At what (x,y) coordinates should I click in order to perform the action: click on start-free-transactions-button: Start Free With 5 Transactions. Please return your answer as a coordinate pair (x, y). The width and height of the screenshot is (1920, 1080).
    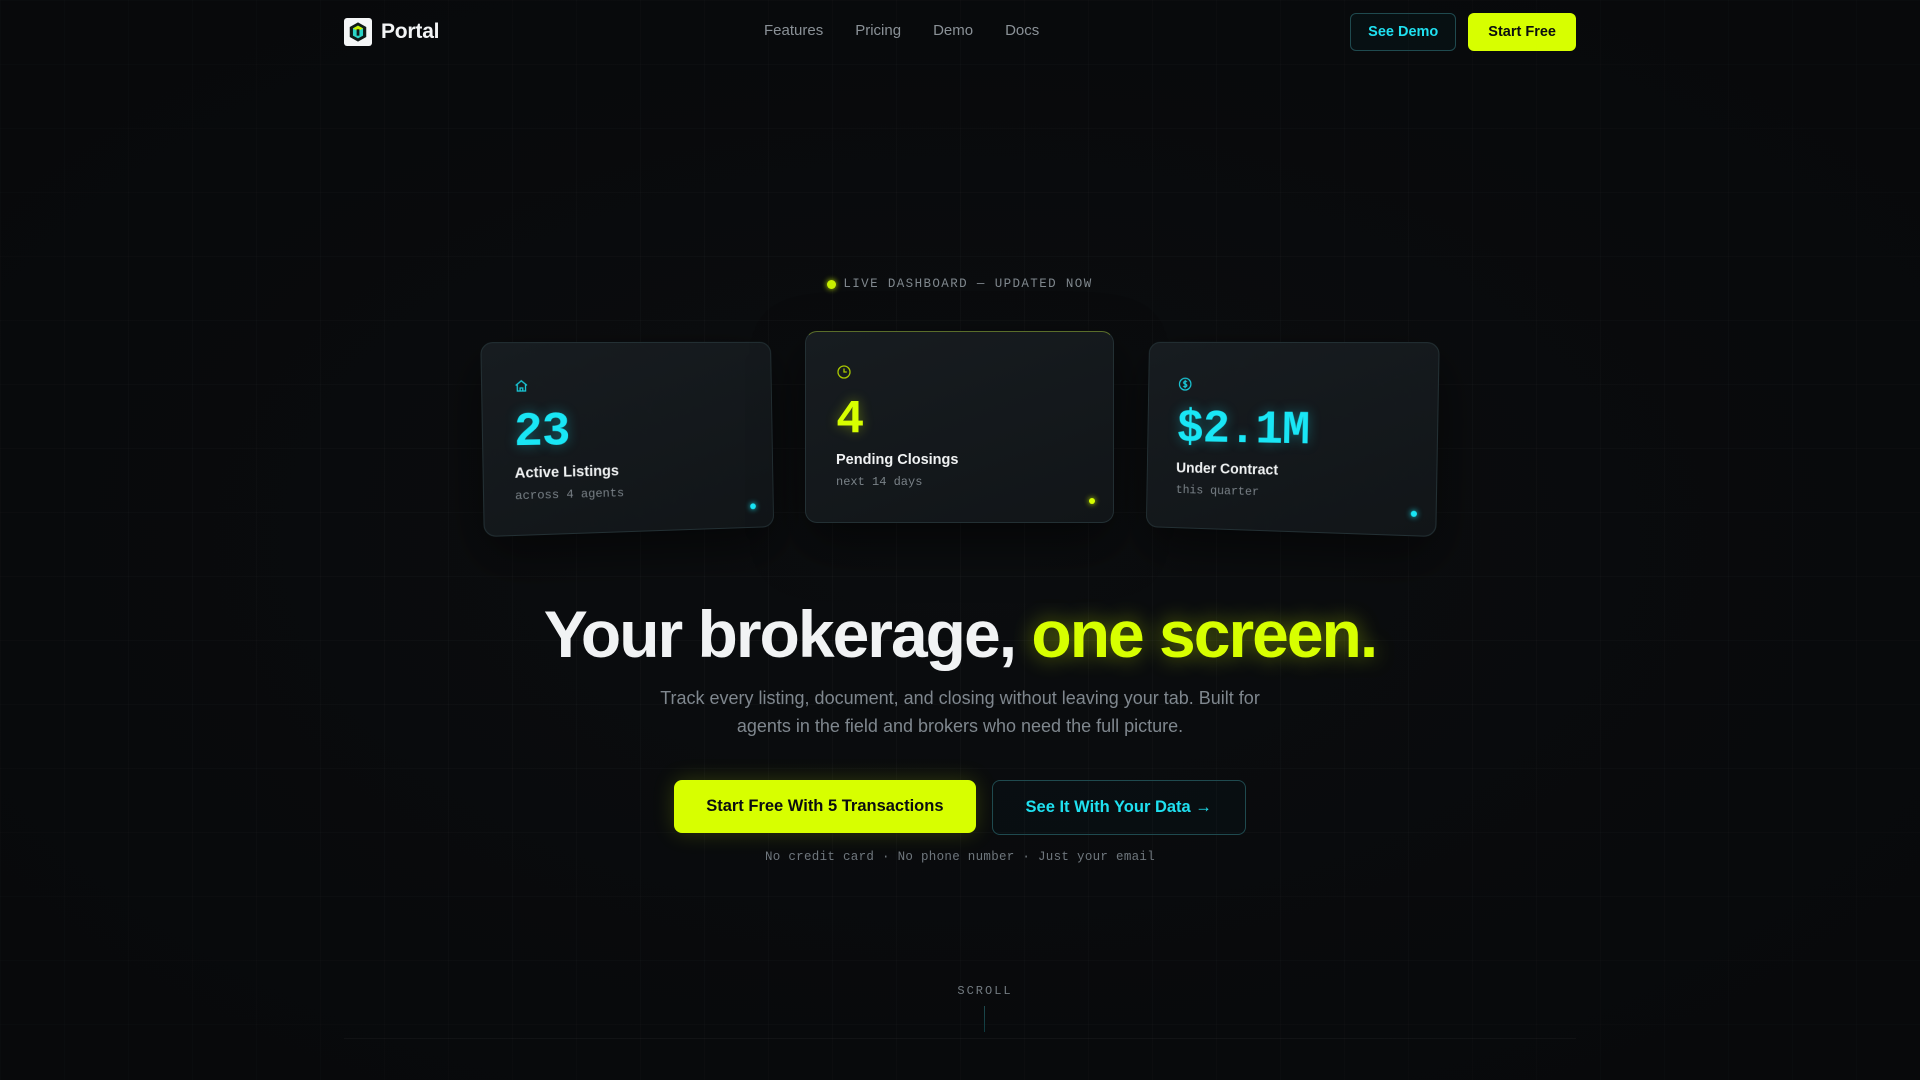
    Looking at the image, I should click on (825, 806).